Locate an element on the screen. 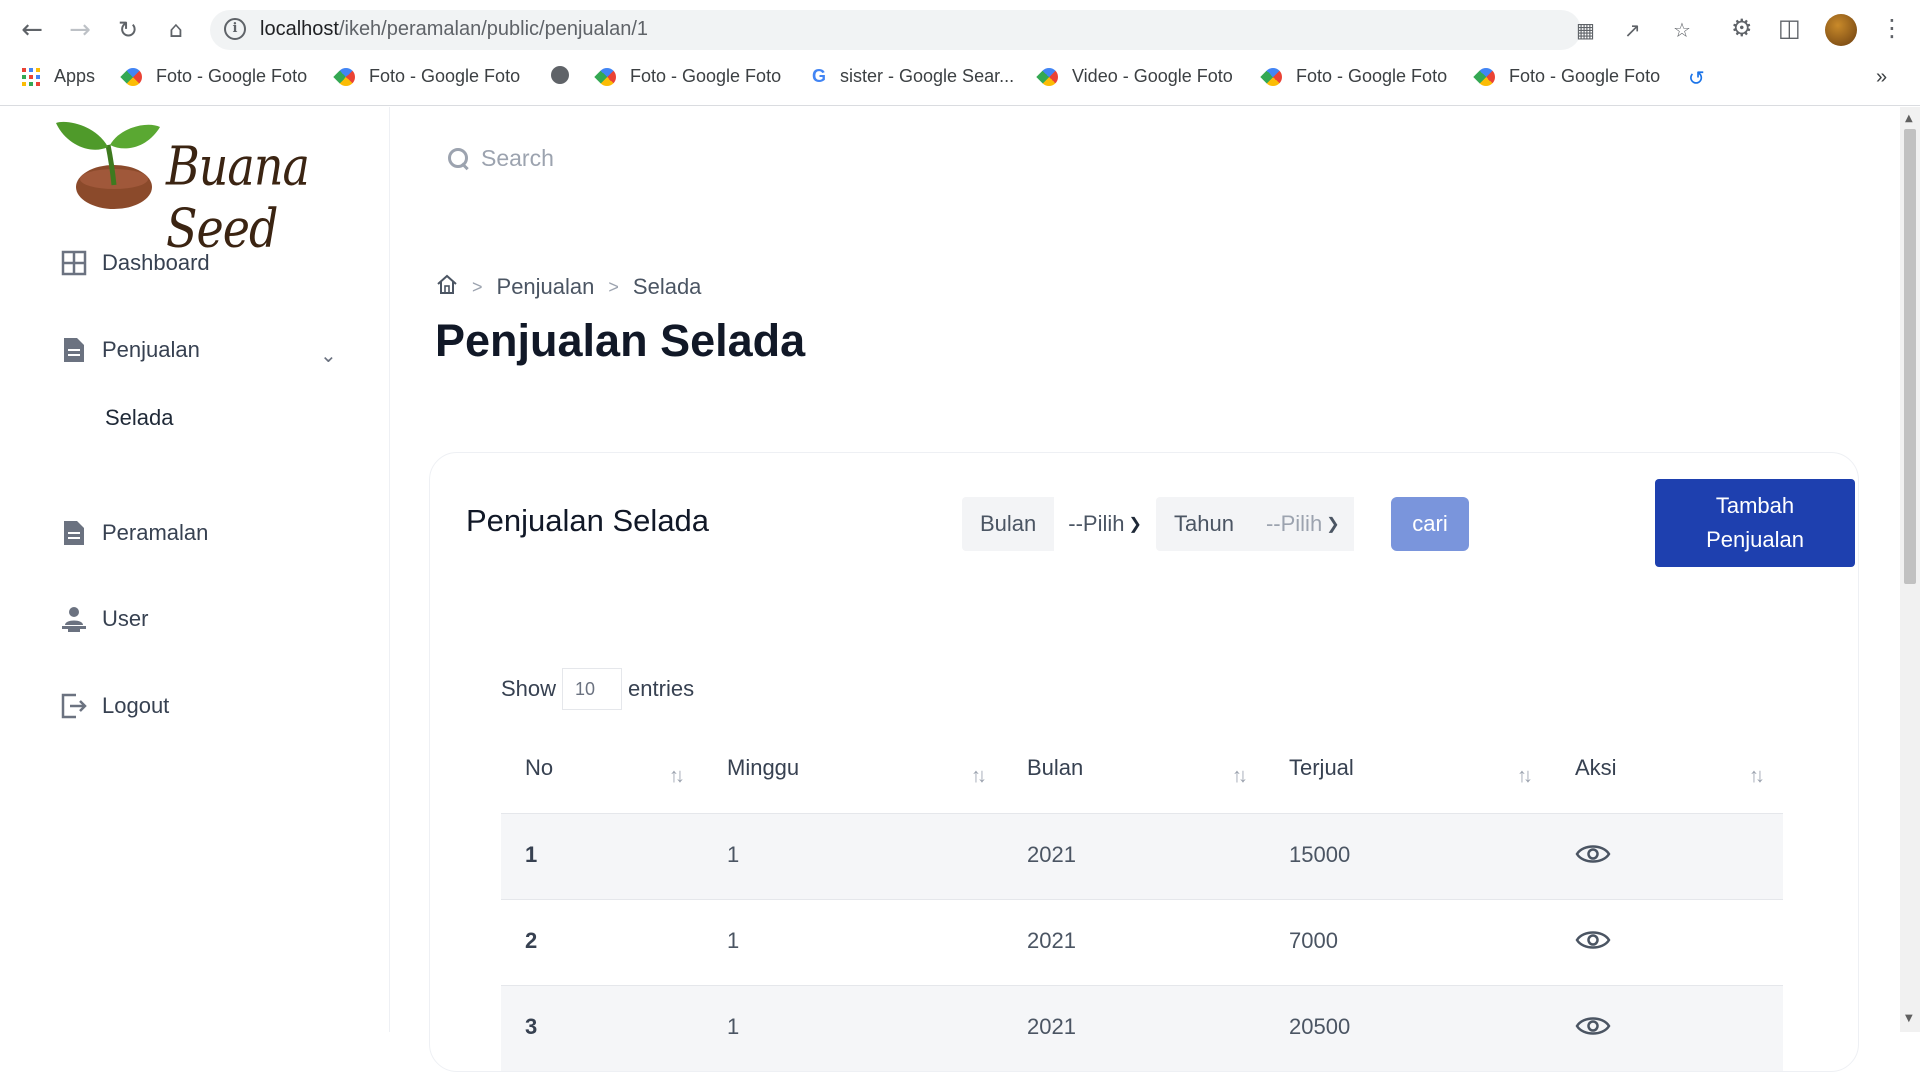 The width and height of the screenshot is (1920, 1072). user-icon is located at coordinates (74, 619).